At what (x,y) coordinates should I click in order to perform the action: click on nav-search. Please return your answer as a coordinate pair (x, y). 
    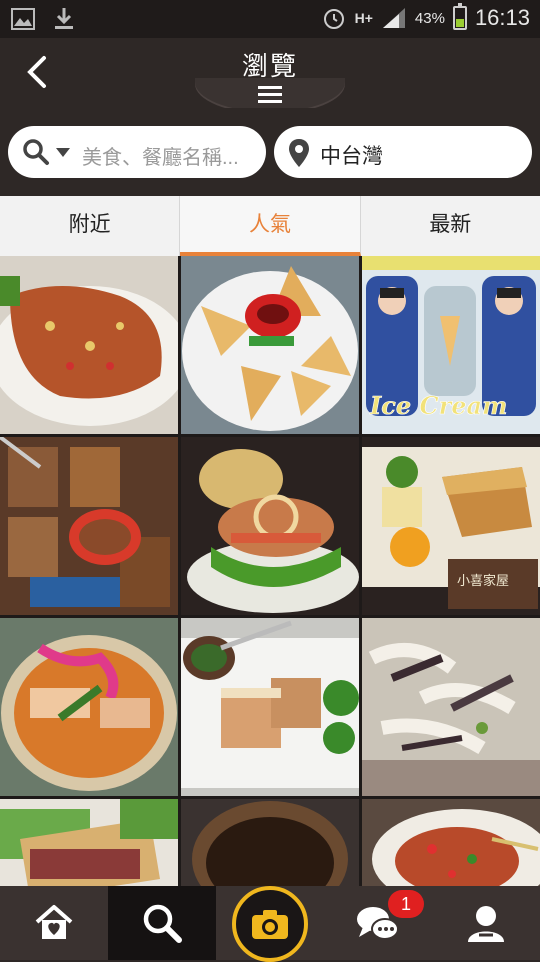
    Looking at the image, I should click on (162, 923).